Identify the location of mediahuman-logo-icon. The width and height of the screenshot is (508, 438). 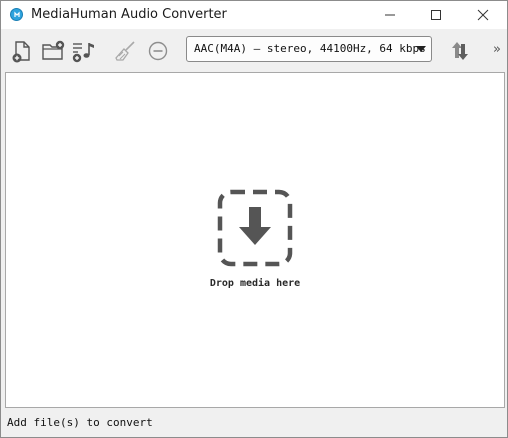
(16, 14).